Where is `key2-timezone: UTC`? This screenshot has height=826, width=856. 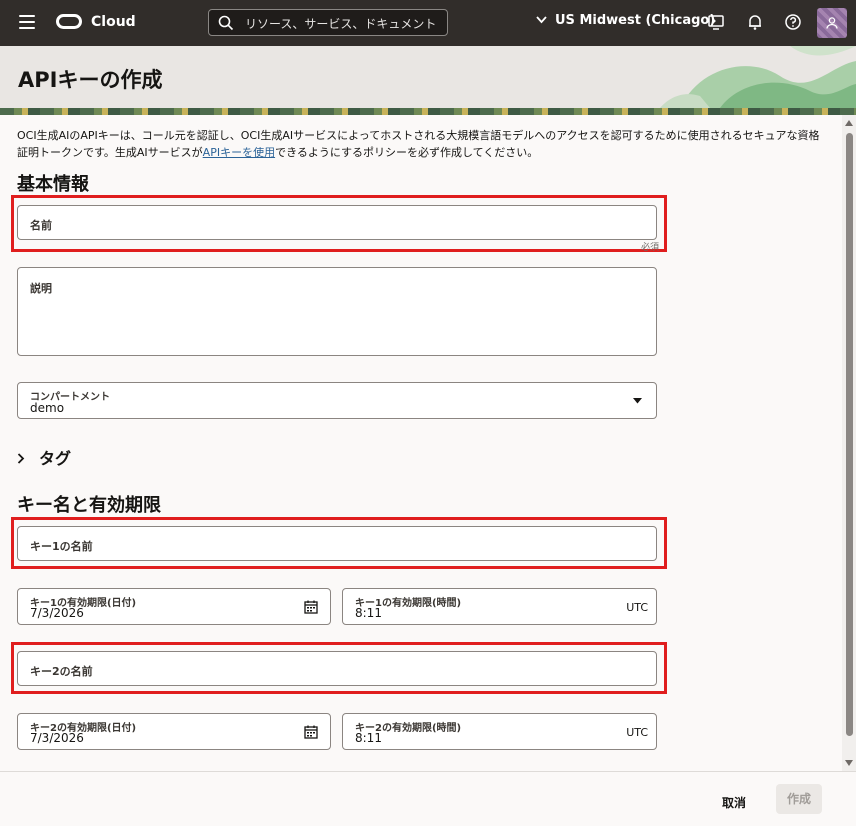
key2-timezone: UTC is located at coordinates (637, 732).